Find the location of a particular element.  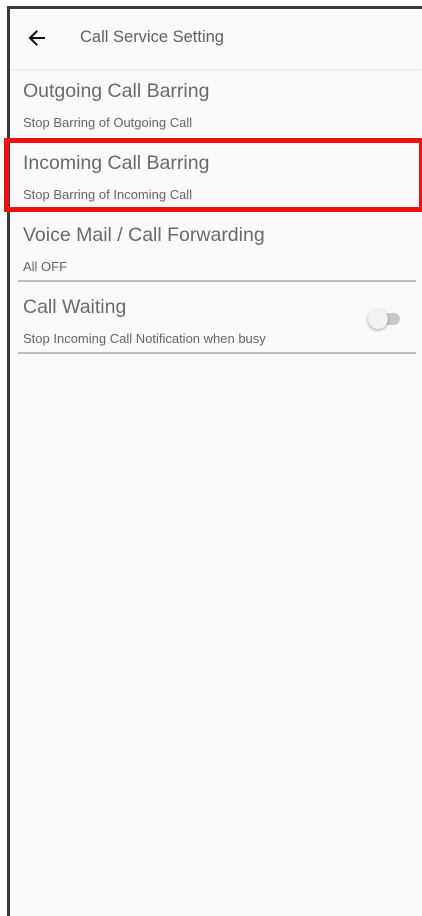

app-bar: Call Service Setting is located at coordinates (216, 39).